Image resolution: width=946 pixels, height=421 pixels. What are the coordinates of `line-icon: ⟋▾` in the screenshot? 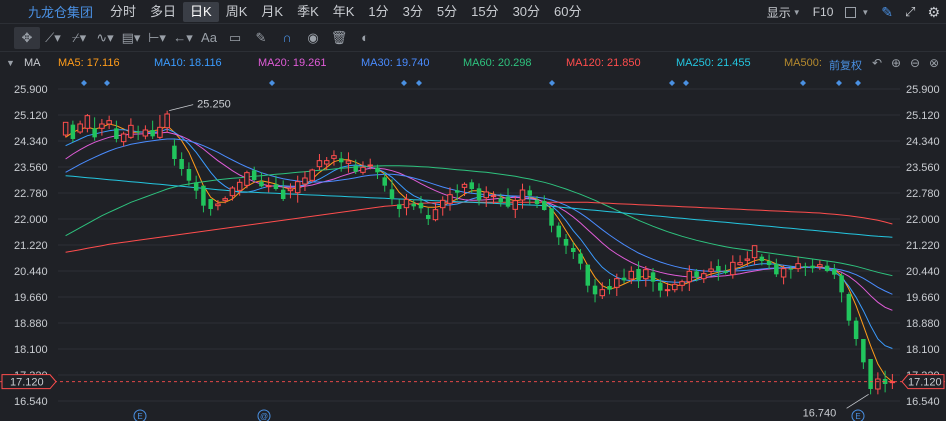 It's located at (53, 38).